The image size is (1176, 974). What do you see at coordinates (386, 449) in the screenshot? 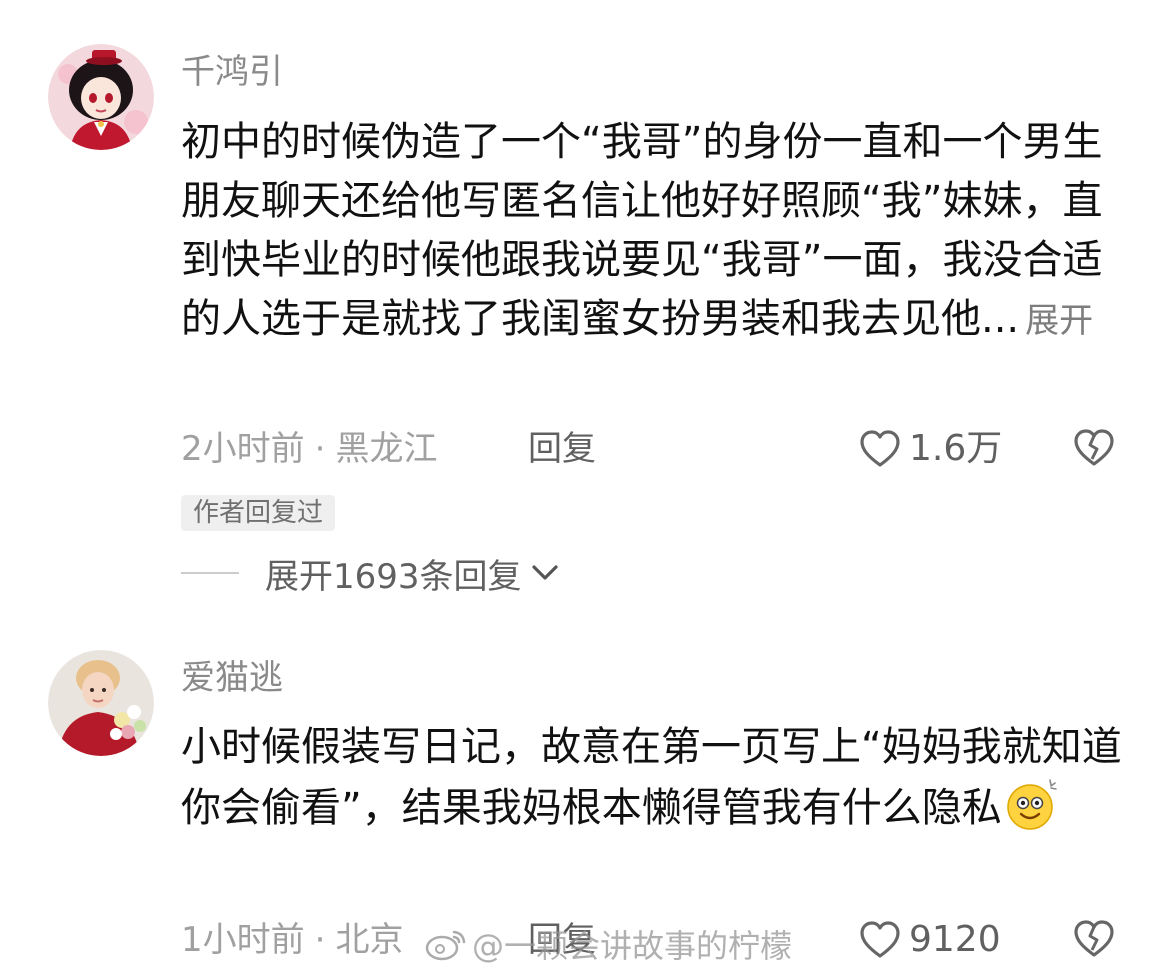
I see `comment-location: 黑龙江` at bounding box center [386, 449].